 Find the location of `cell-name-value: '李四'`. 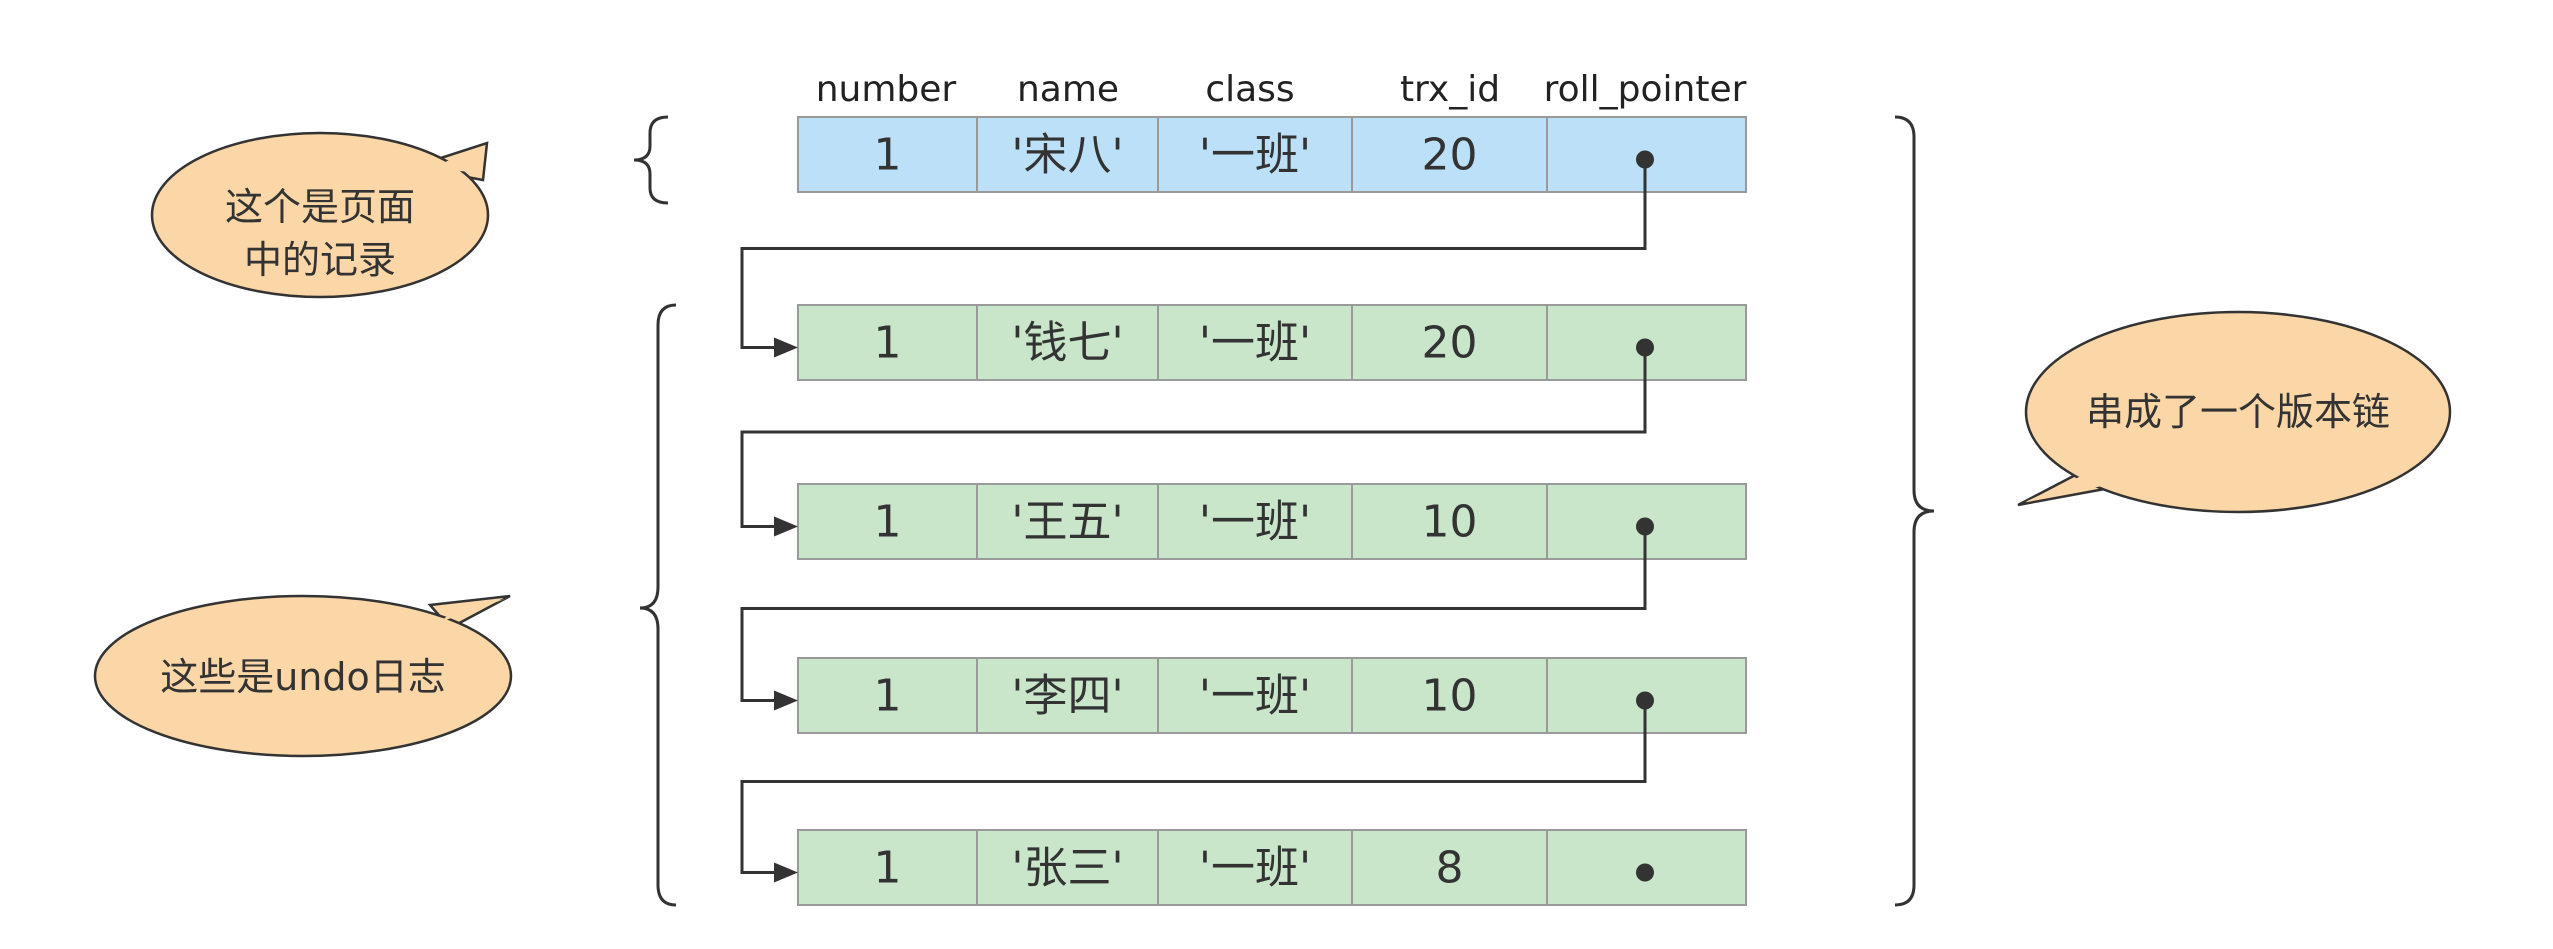

cell-name-value: '李四' is located at coordinates (1067, 696).